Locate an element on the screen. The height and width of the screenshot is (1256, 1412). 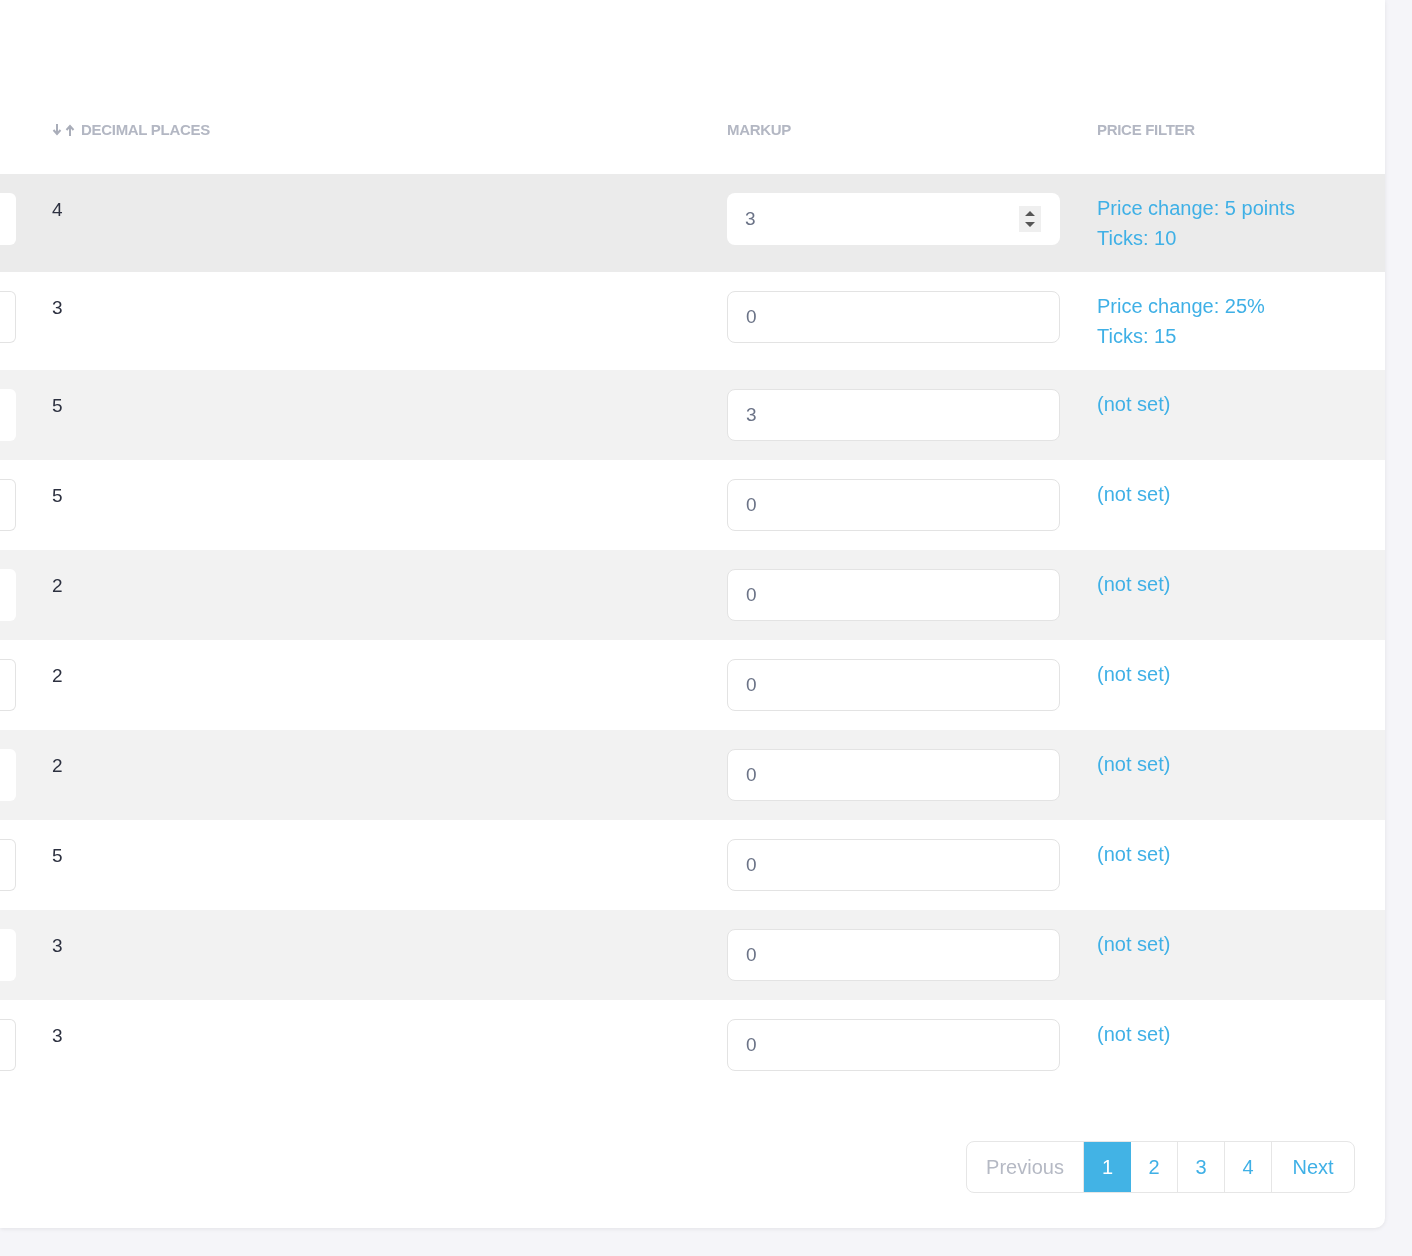
column-header: DECIMAL PLACES is located at coordinates (145, 129).